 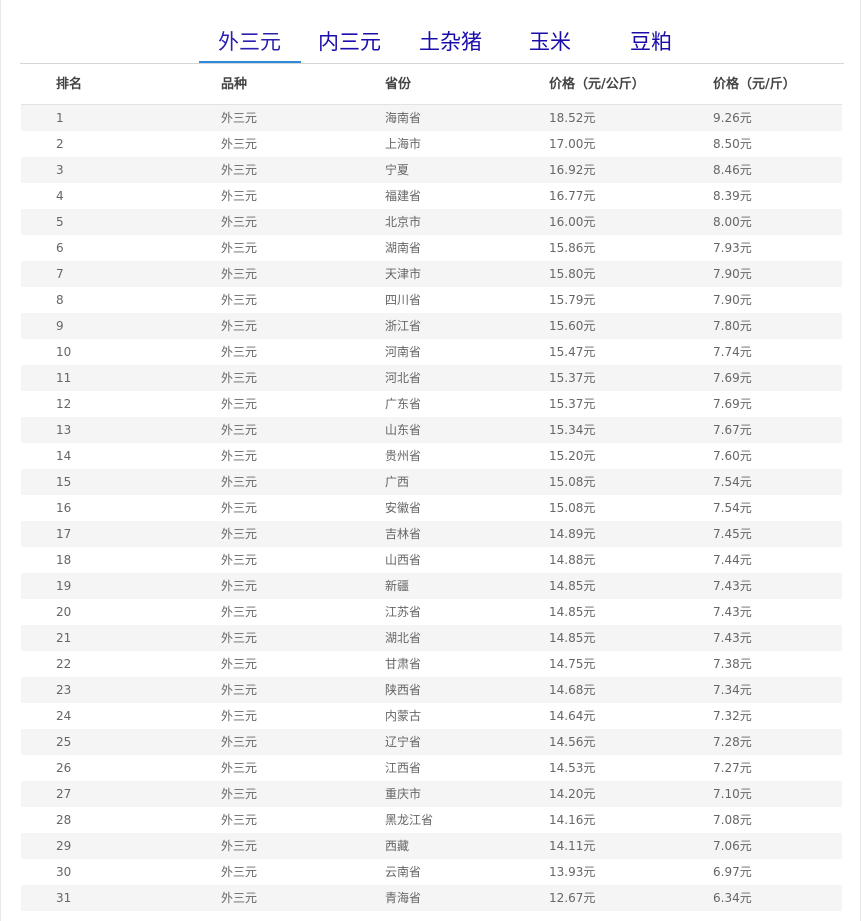 I want to click on tab-tuzazhu: 土杂猪, so click(x=450, y=42).